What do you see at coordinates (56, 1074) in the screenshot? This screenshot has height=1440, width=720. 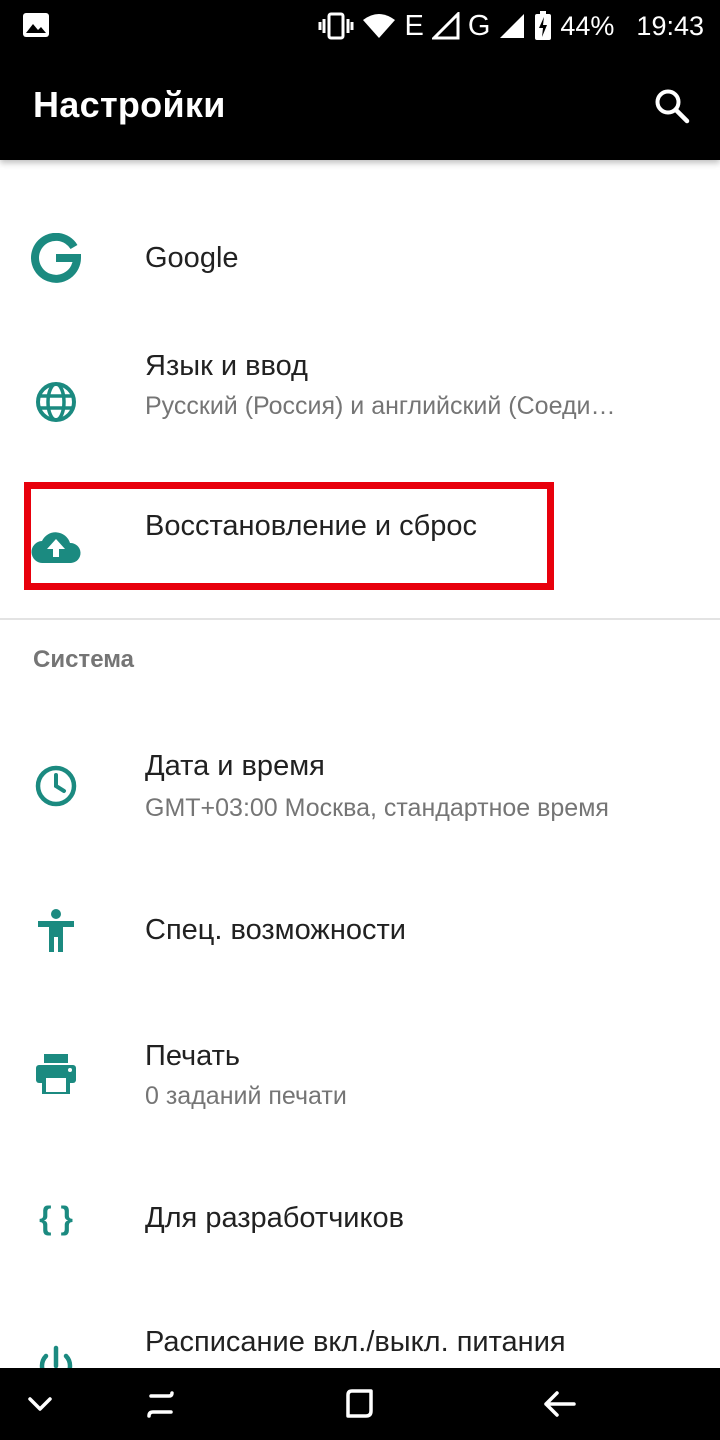 I see `printer-icon` at bounding box center [56, 1074].